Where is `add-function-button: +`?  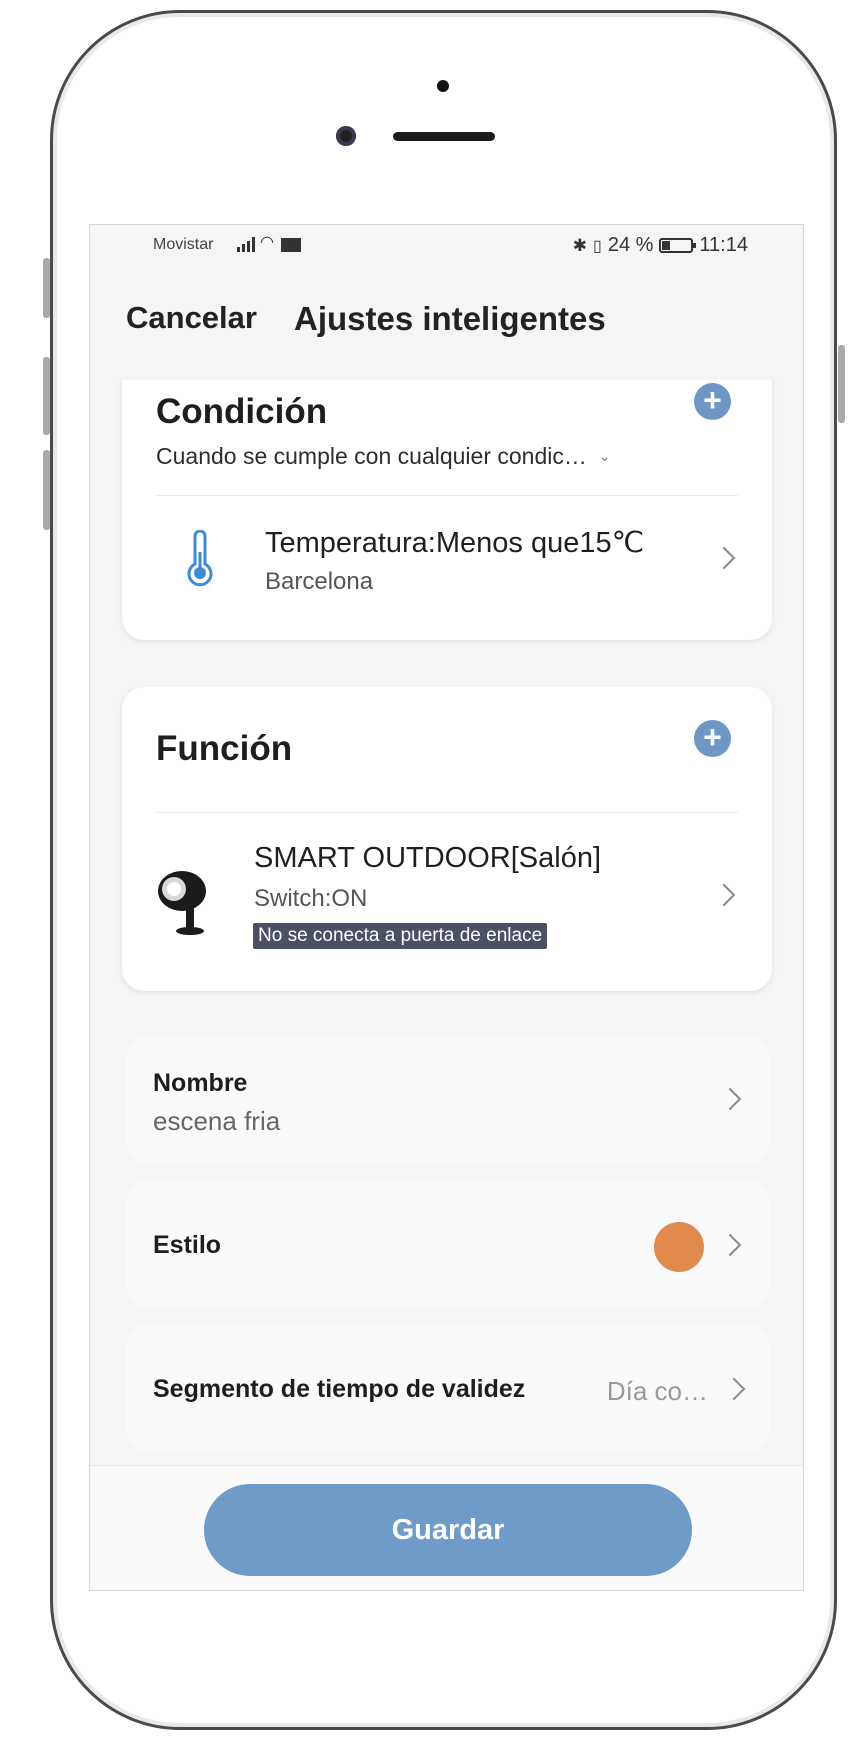
add-function-button: + is located at coordinates (712, 738).